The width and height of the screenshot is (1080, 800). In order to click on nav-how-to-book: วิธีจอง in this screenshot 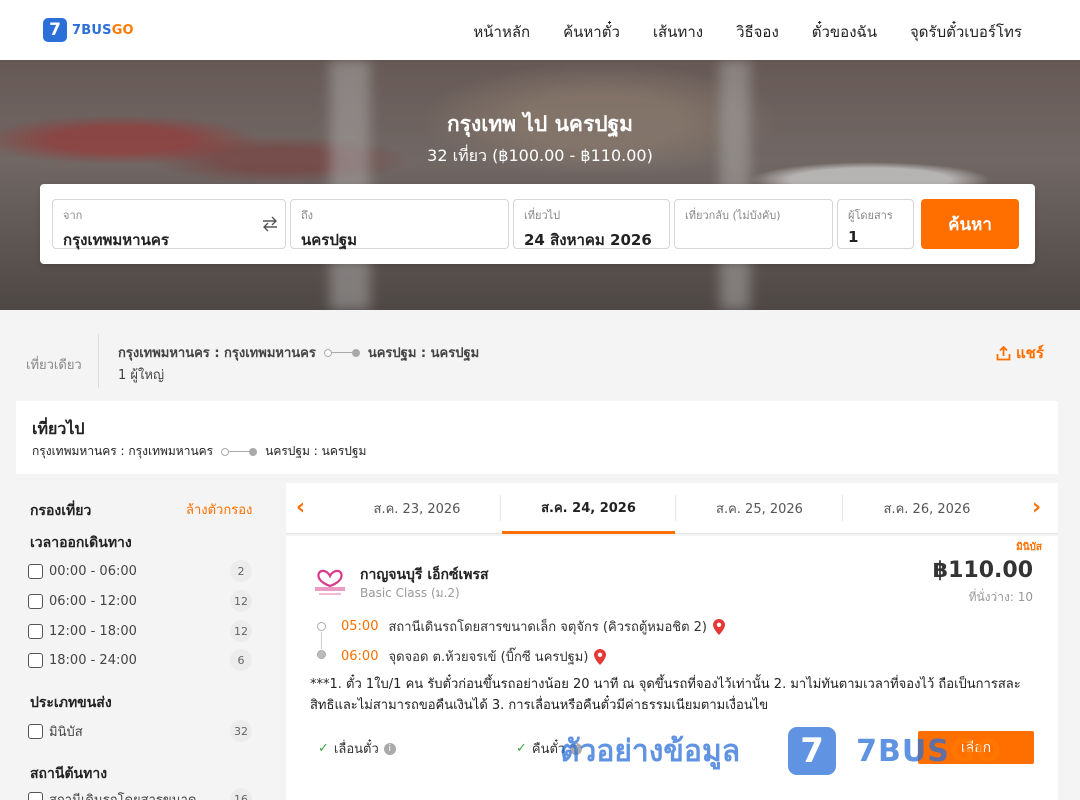, I will do `click(757, 32)`.